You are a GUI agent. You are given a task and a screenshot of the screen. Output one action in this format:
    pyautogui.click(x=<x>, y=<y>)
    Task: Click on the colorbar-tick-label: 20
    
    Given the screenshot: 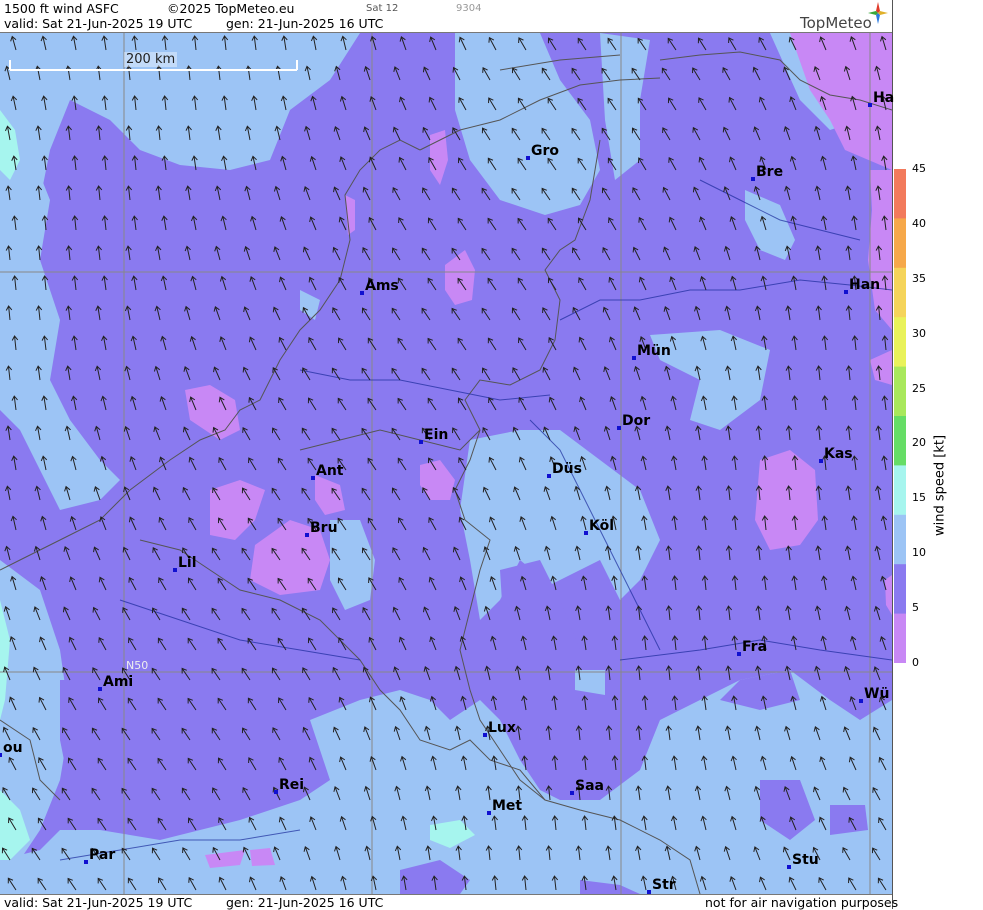 What is the action you would take?
    pyautogui.click(x=919, y=443)
    